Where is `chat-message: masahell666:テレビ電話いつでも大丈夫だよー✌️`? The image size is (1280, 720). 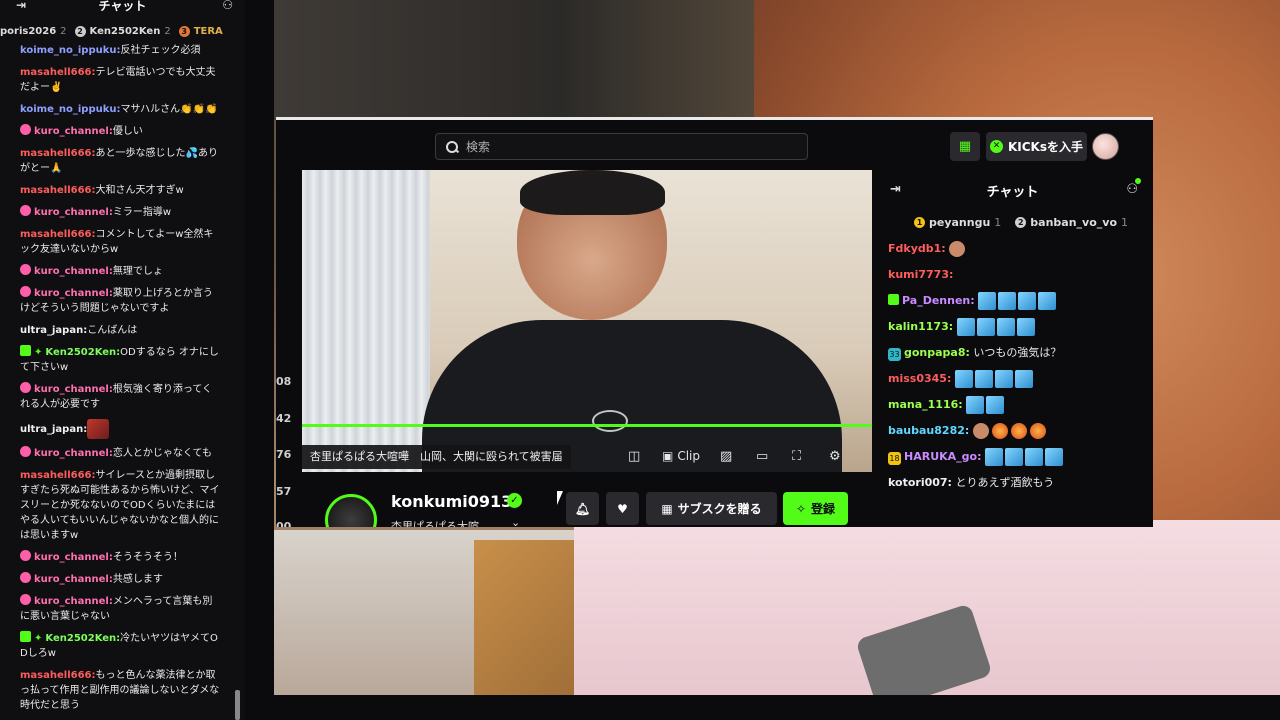 chat-message: masahell666:テレビ電話いつでも大丈夫だよー✌️ is located at coordinates (118, 80).